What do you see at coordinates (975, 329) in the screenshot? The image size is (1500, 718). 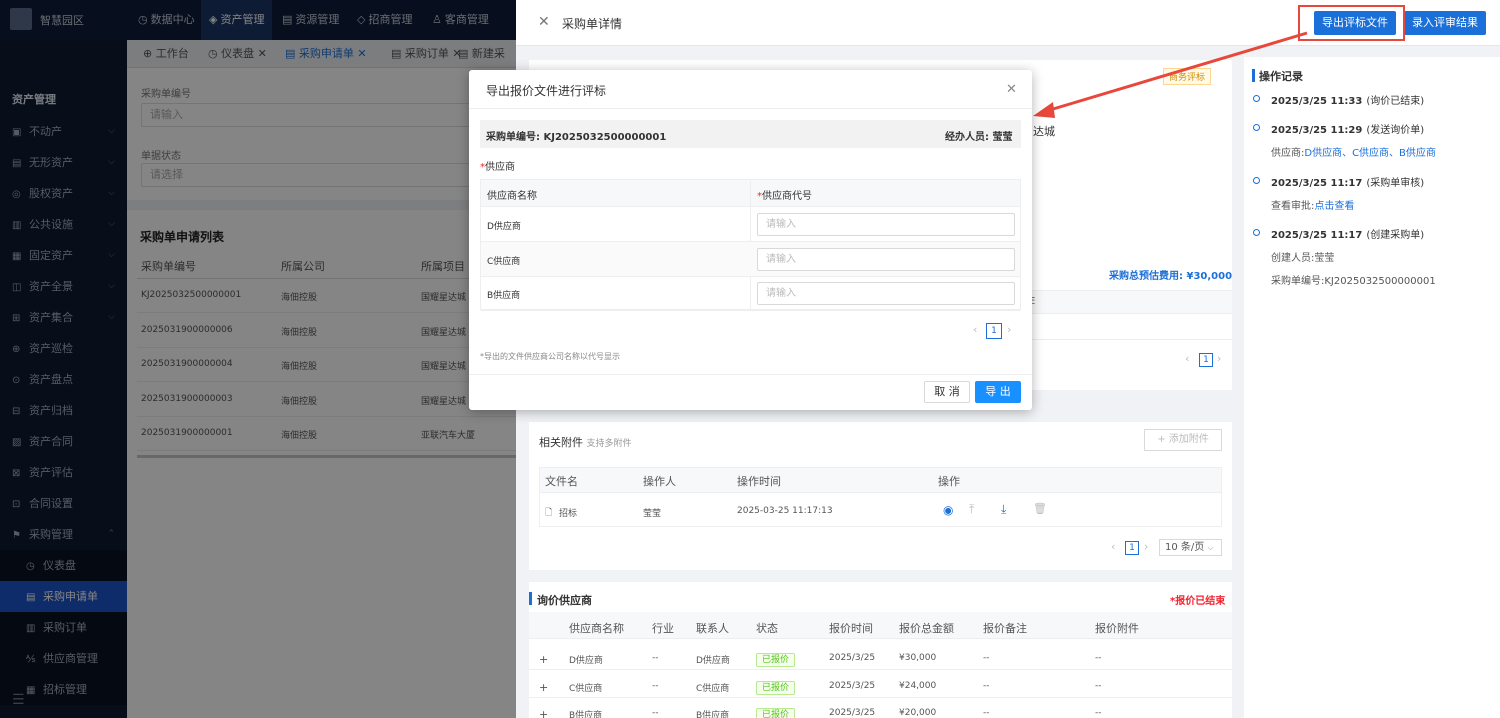 I see `dialog-prev-page-icon: ‹` at bounding box center [975, 329].